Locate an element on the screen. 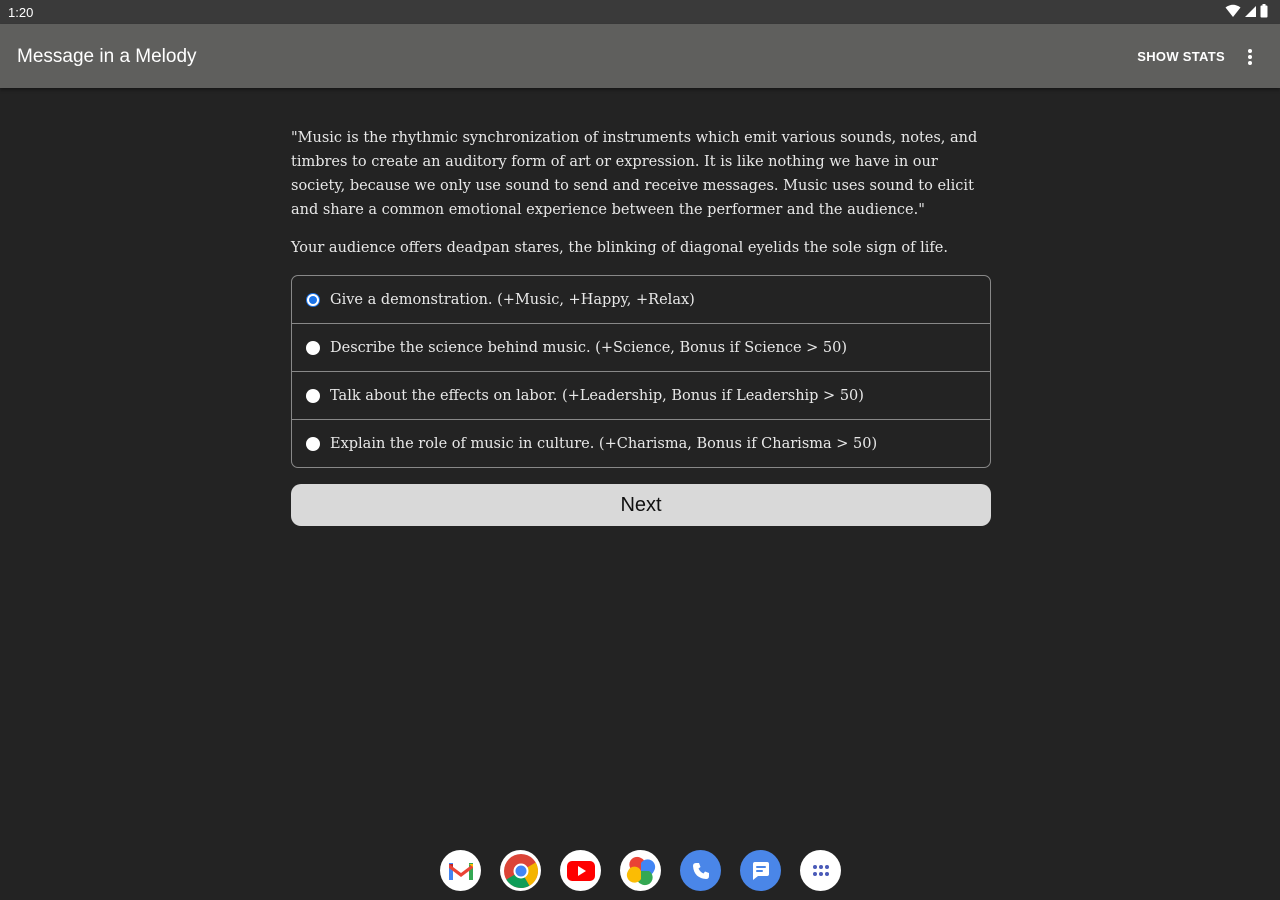  cell-signal-icon is located at coordinates (1250, 11).